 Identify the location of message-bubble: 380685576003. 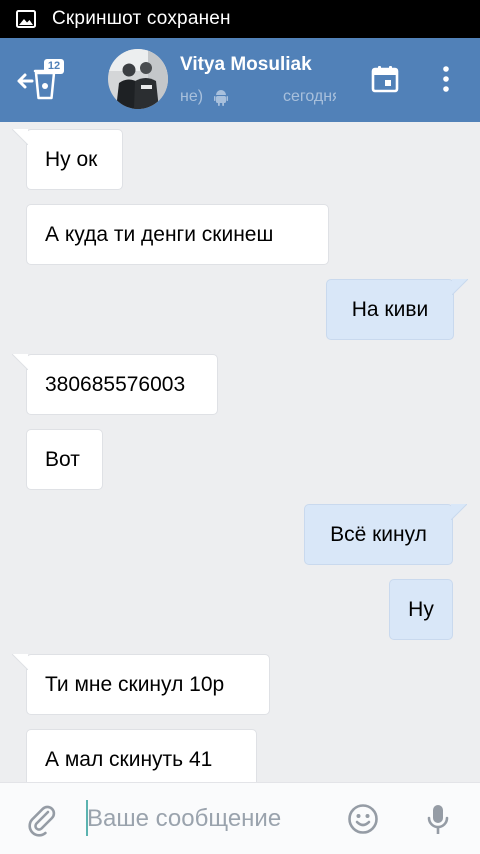
(115, 384).